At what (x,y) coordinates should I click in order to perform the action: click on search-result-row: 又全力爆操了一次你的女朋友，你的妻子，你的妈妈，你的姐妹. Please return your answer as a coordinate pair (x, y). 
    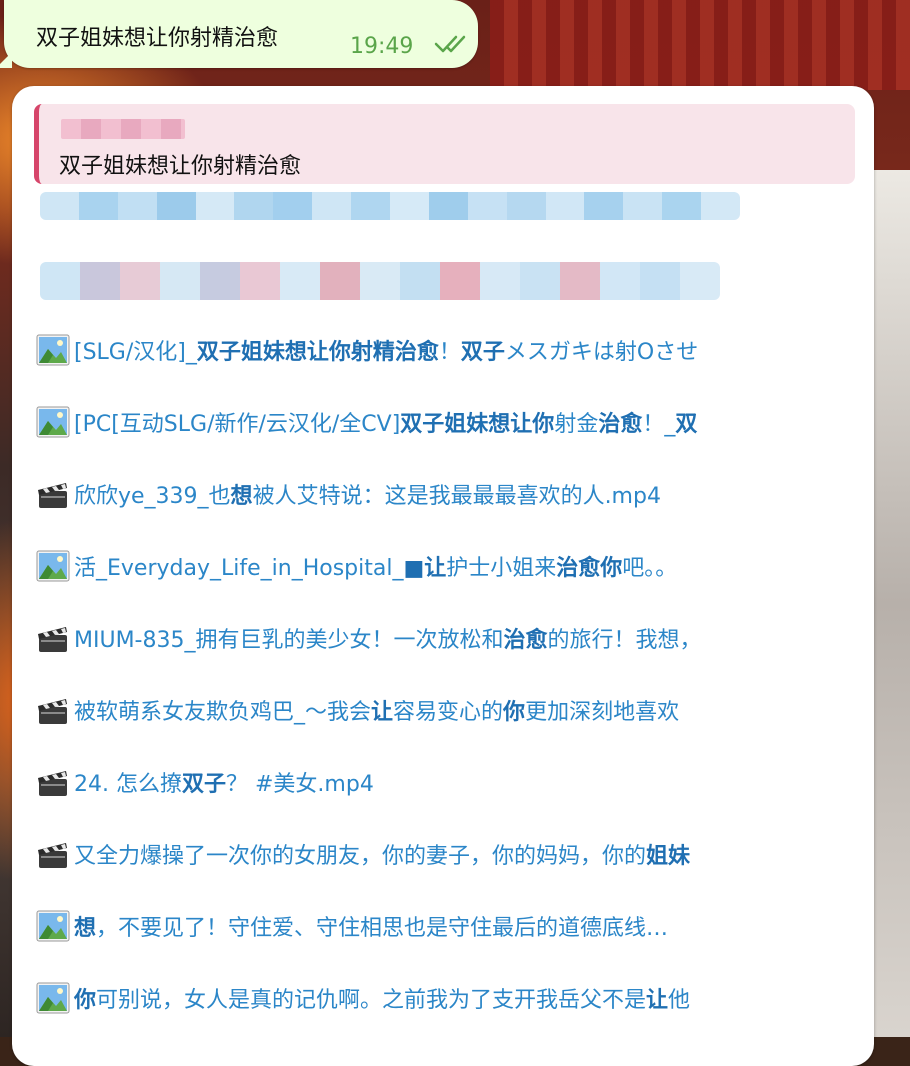
    Looking at the image, I should click on (363, 854).